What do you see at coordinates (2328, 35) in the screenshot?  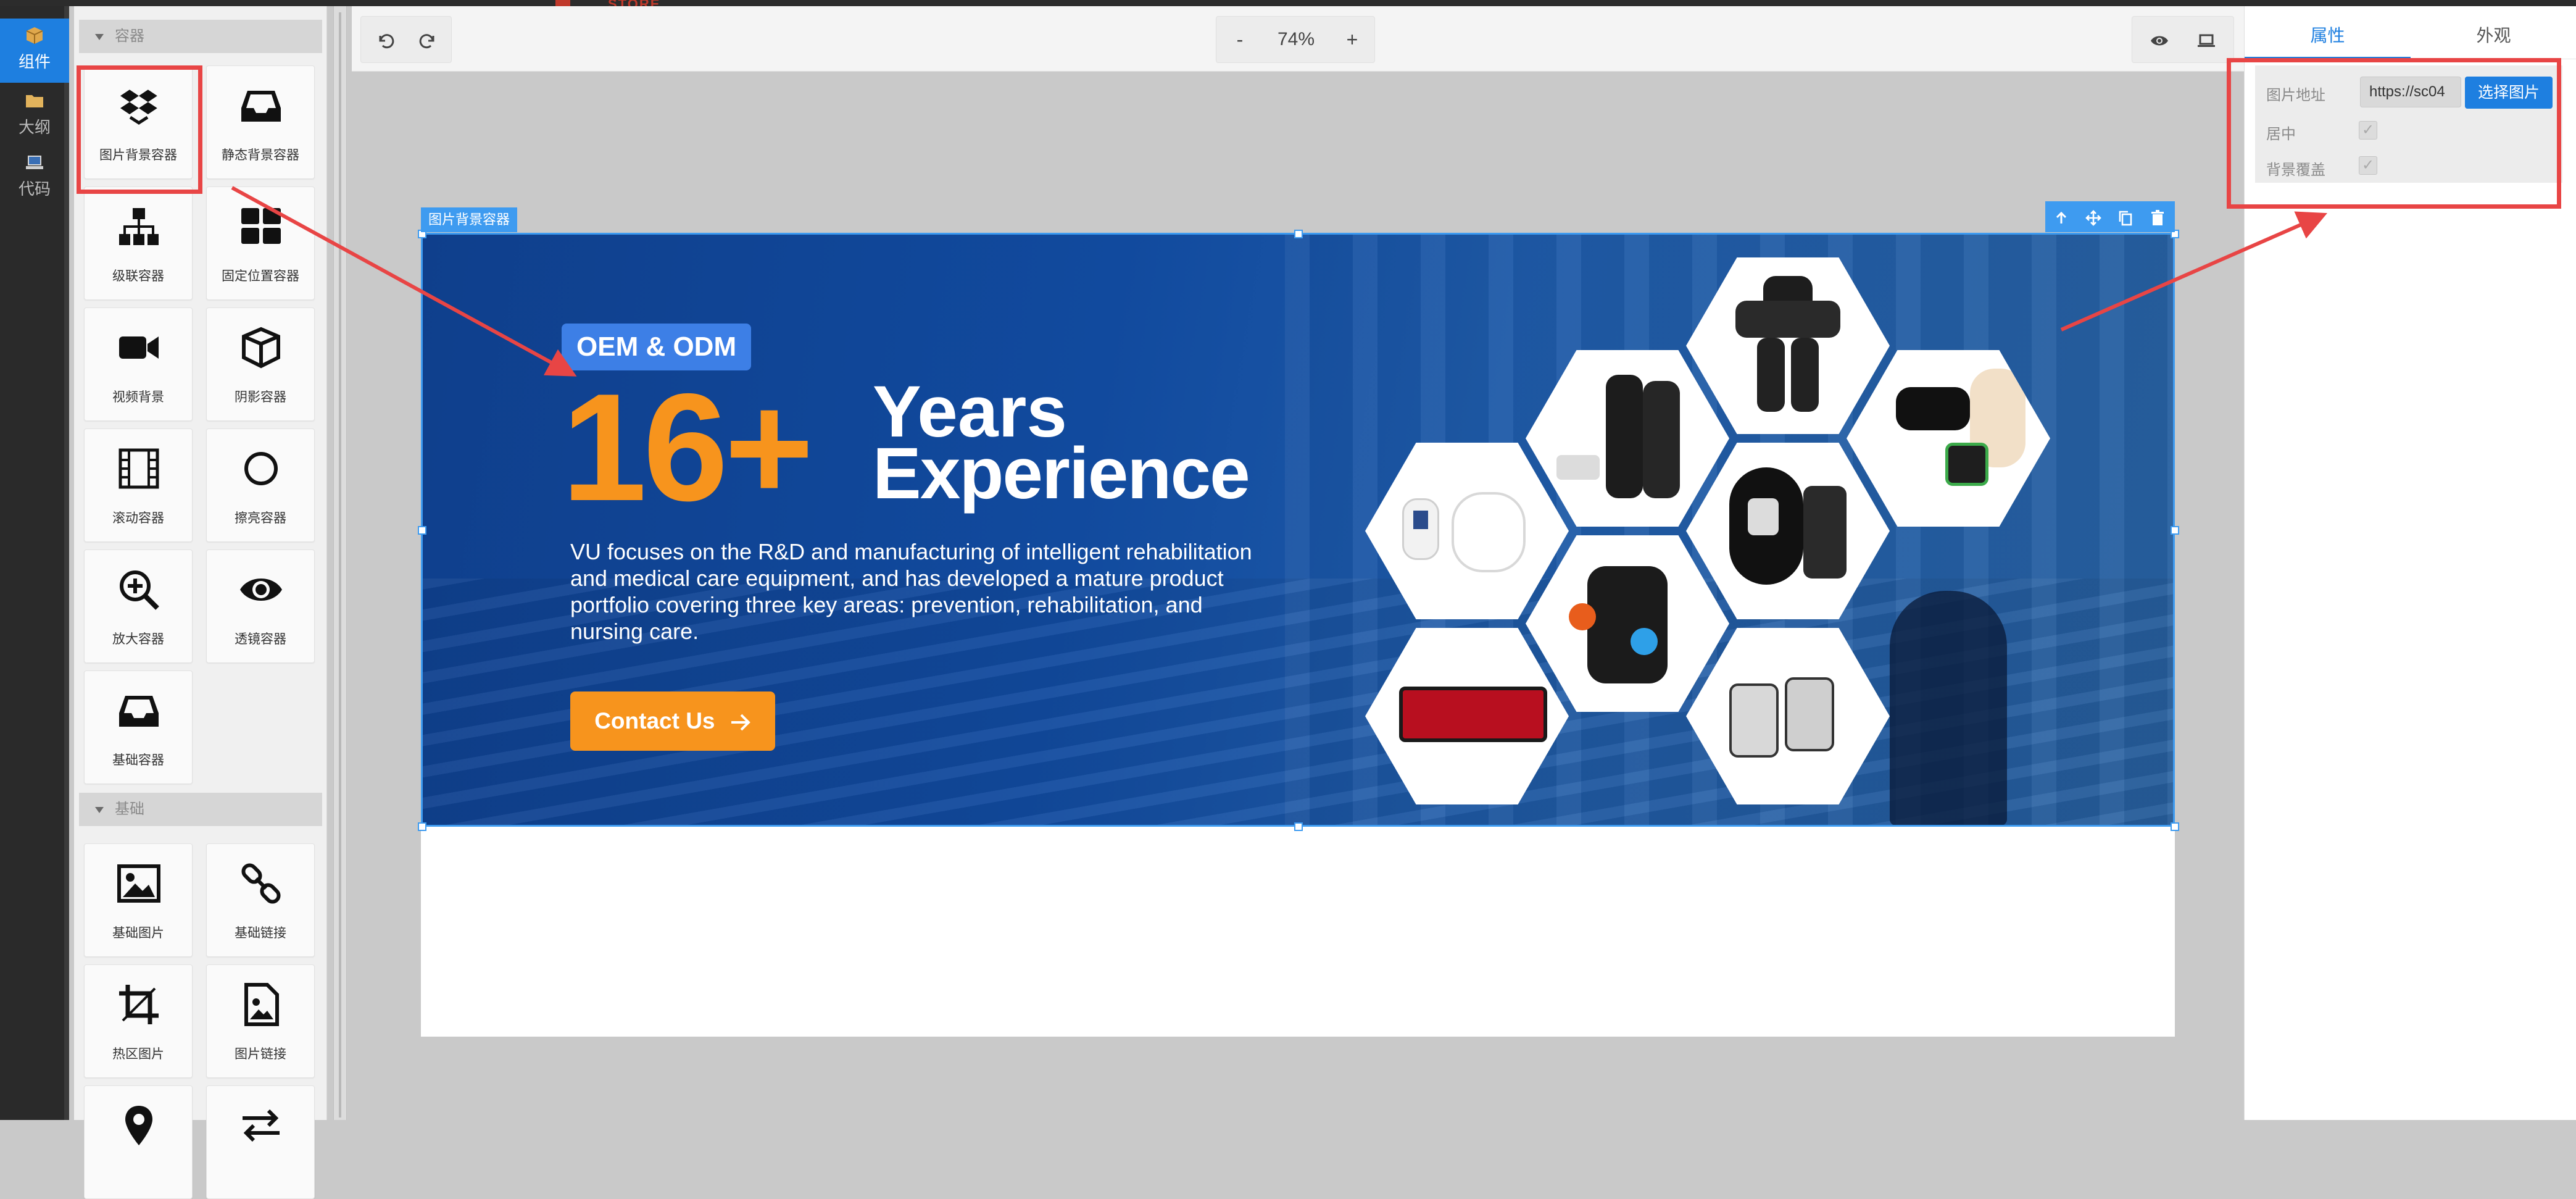 I see `tab-properties: 属性` at bounding box center [2328, 35].